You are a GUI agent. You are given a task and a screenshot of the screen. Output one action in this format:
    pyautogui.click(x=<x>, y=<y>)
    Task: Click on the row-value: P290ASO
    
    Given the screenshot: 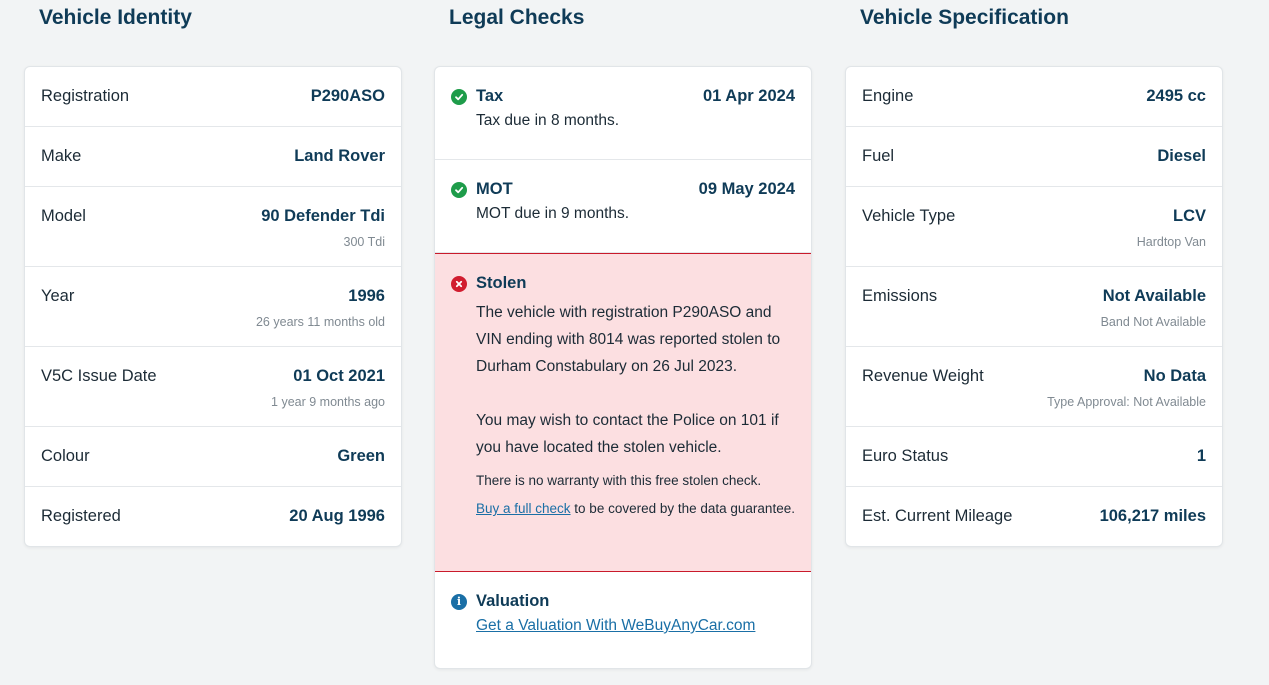 What is the action you would take?
    pyautogui.click(x=347, y=96)
    